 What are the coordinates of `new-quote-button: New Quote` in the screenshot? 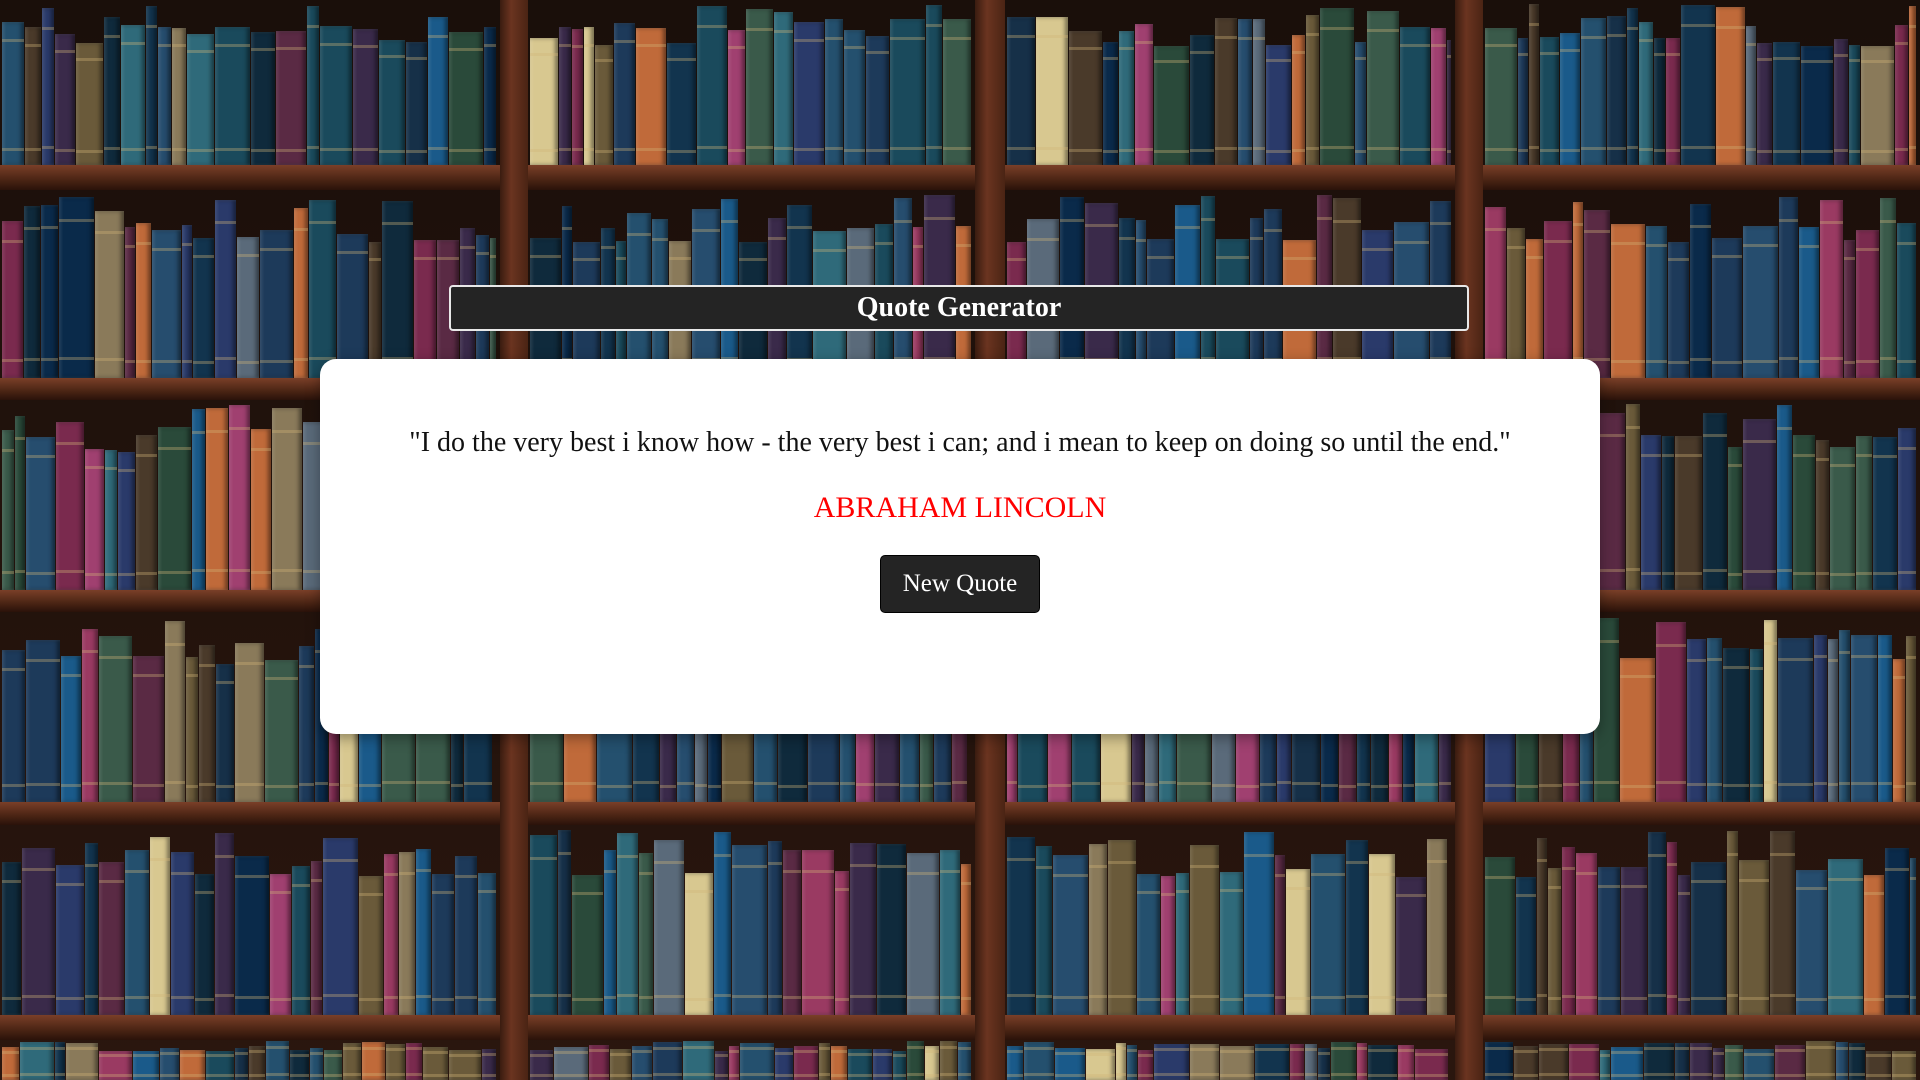 It's located at (960, 584).